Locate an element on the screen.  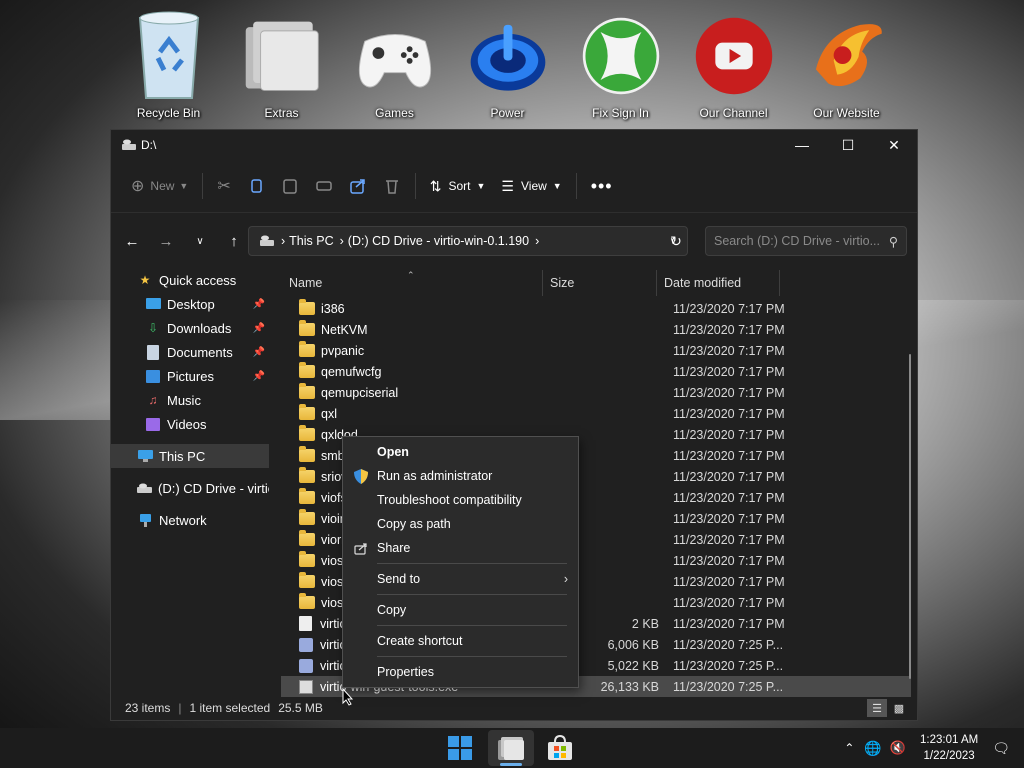
taskbar-file-explorer is located at coordinates (511, 748).